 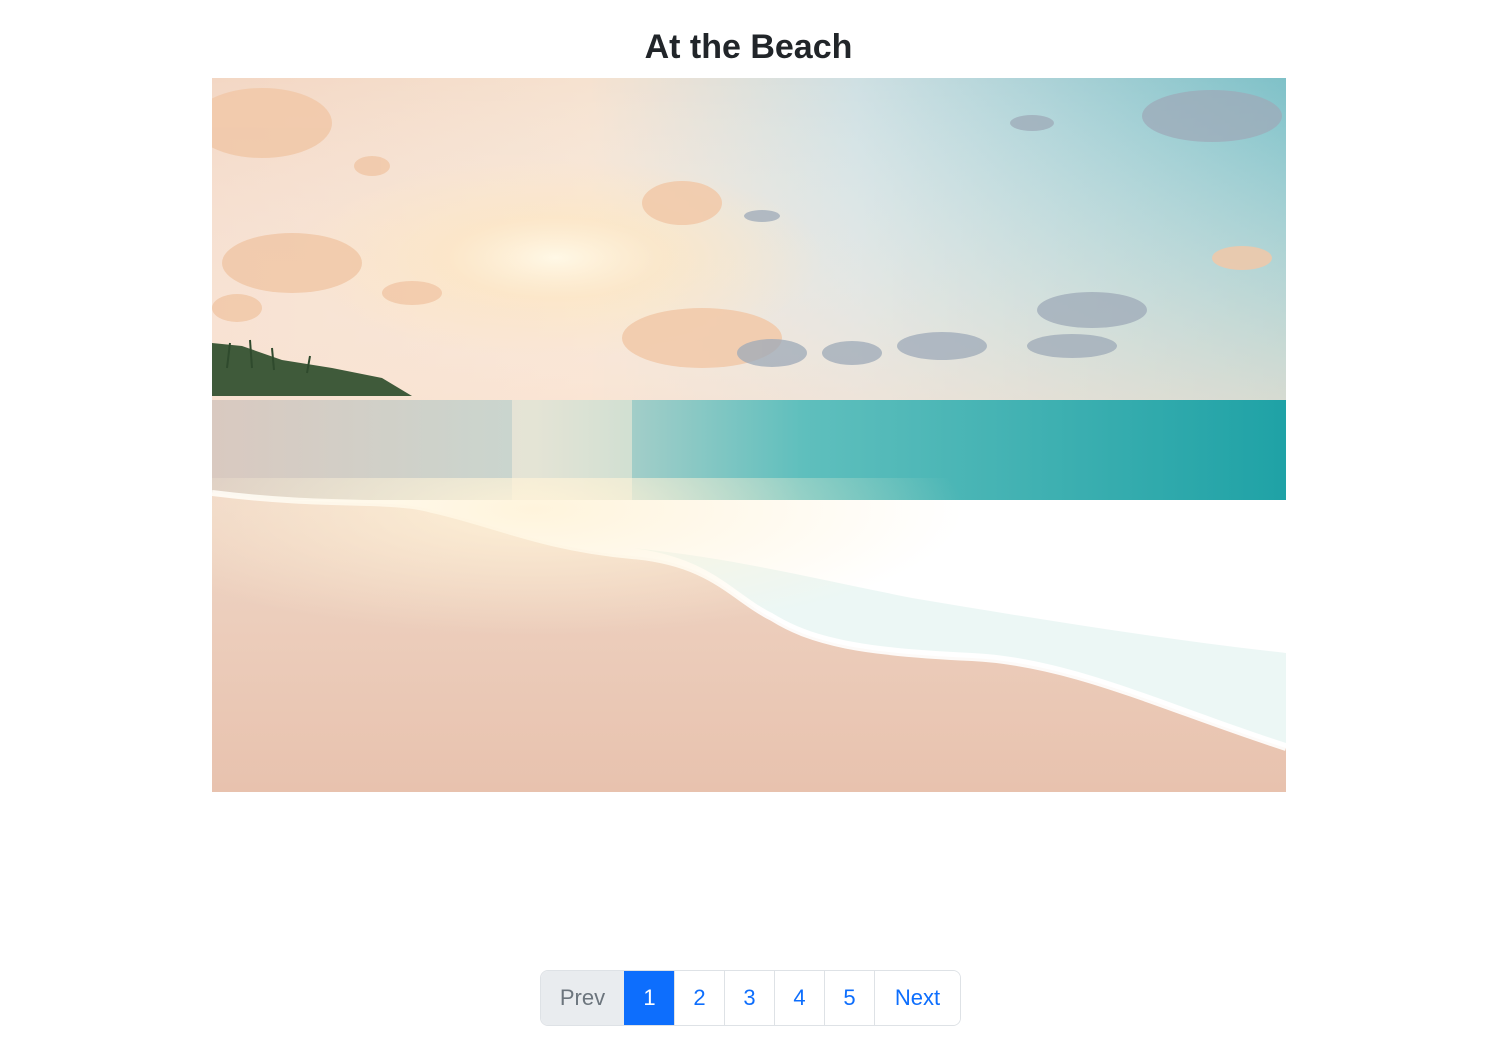 I want to click on page-5-button: 5, so click(x=849, y=998).